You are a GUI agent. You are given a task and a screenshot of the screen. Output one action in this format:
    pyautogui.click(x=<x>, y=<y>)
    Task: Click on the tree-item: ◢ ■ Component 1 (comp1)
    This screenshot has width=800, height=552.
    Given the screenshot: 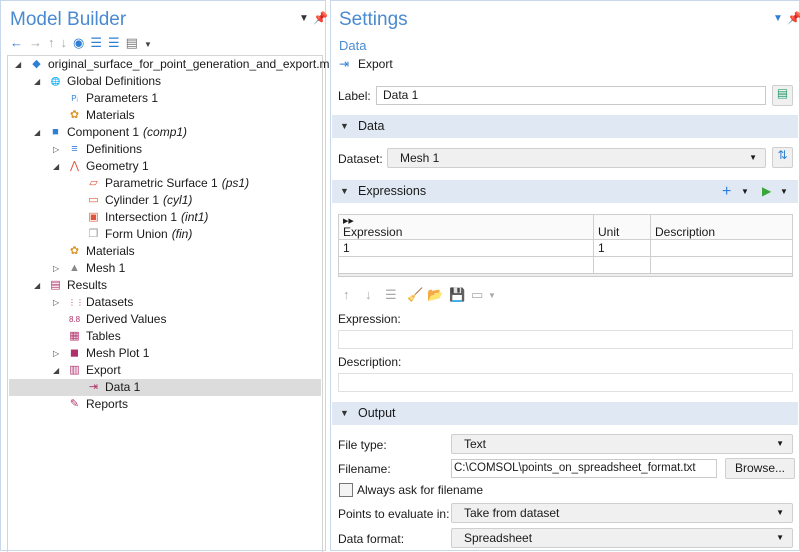 What is the action you would take?
    pyautogui.click(x=165, y=132)
    